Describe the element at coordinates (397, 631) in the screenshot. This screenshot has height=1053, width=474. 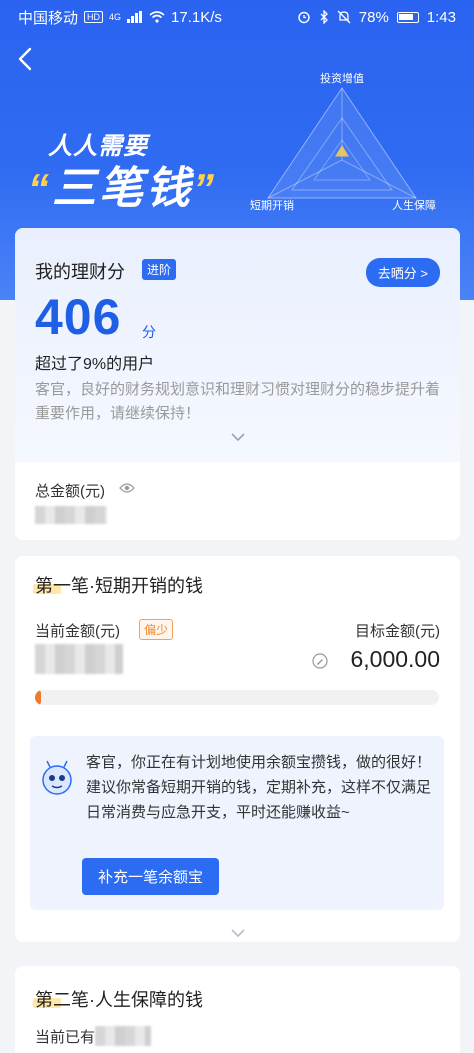
I see `target-amount-label: 目标金额(元)` at that location.